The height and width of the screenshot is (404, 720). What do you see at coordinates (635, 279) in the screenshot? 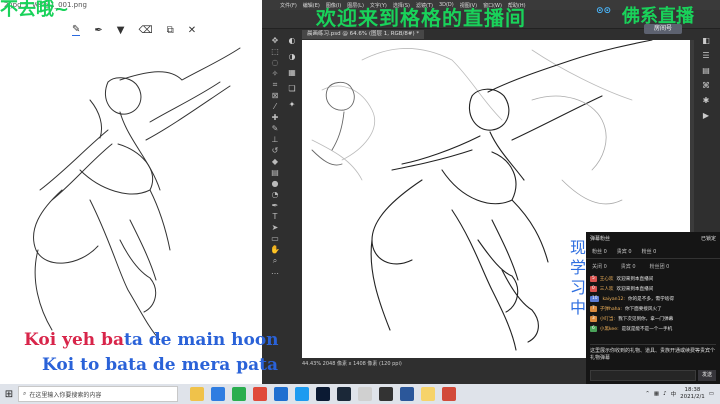
I see `chat-text: 欢迎来到本直播间` at bounding box center [635, 279].